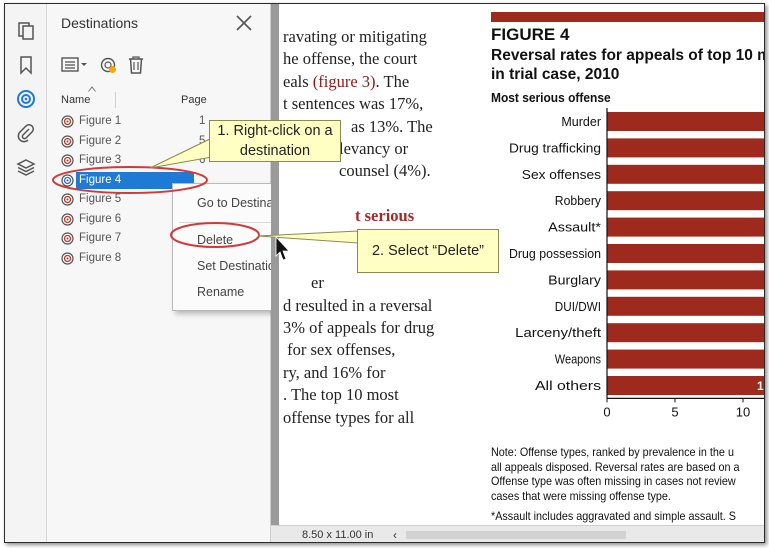 Image resolution: width=769 pixels, height=548 pixels. I want to click on destination-page: 5, so click(202, 140).